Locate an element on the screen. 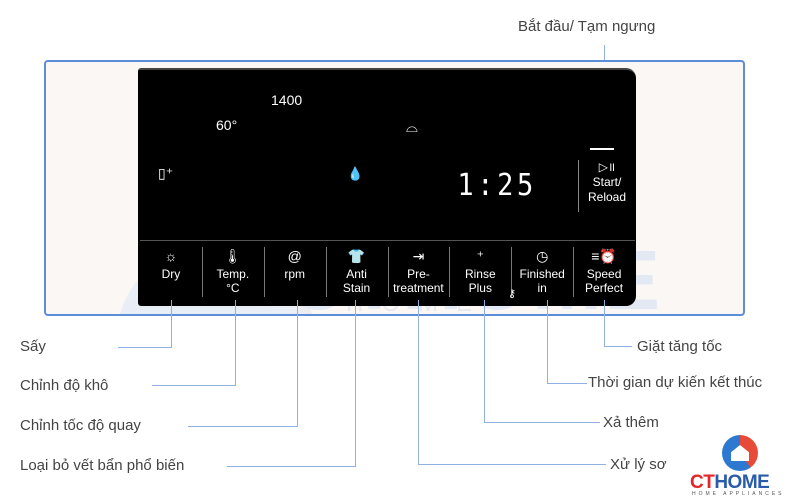 The image size is (800, 500). leader-line-rpm is located at coordinates (297, 363).